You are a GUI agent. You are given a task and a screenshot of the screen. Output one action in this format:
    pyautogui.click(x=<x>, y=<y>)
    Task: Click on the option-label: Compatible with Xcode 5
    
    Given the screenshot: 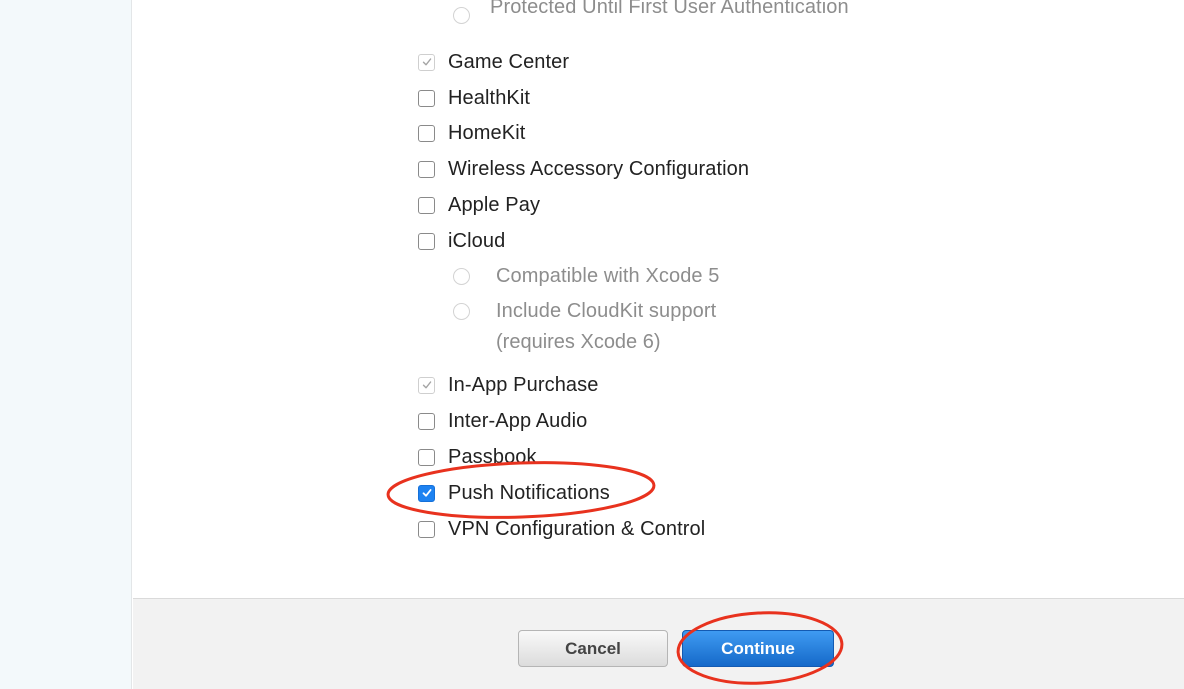 What is the action you would take?
    pyautogui.click(x=608, y=275)
    